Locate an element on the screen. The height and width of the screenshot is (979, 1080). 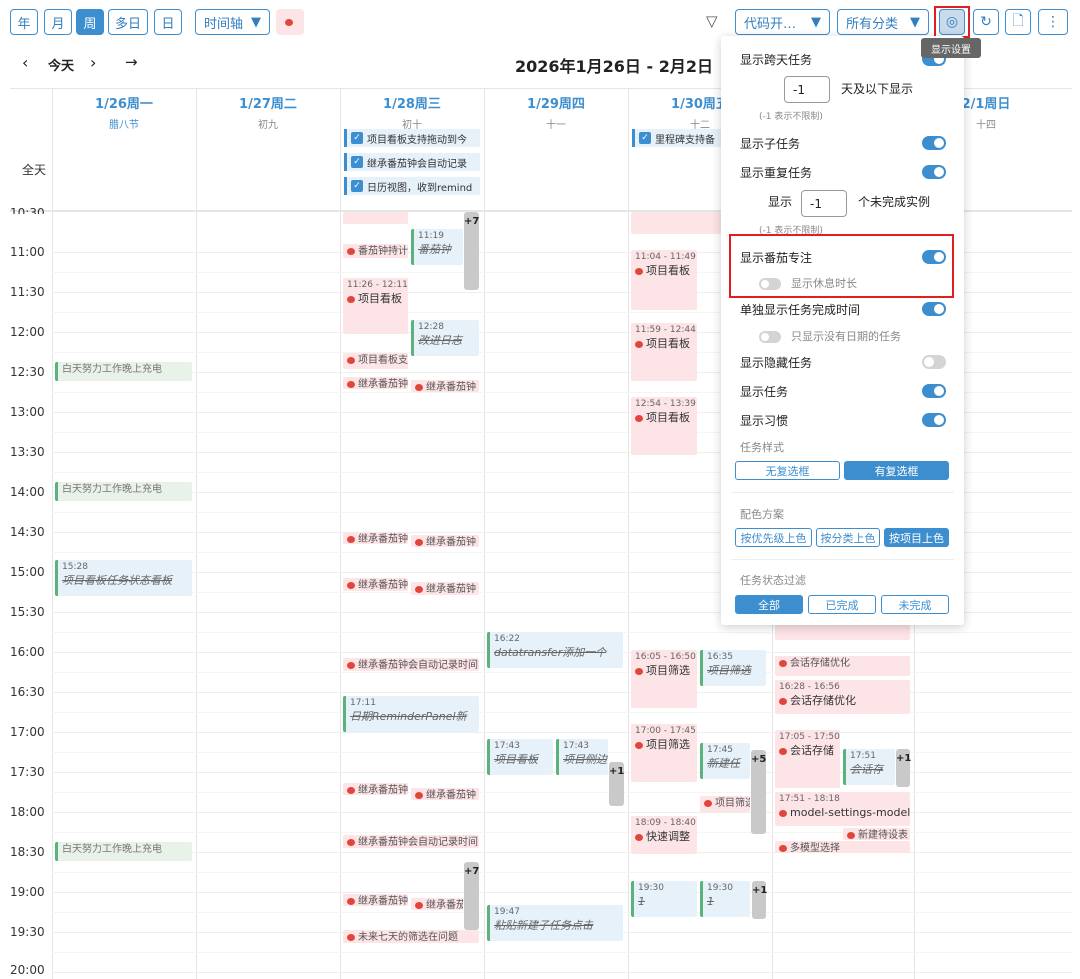
pomodoro-event: 18:09 - 18:40 快速调整 is located at coordinates (664, 835).